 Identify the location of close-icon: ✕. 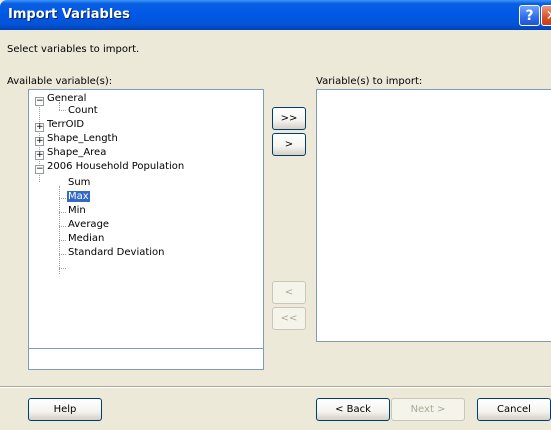
(546, 15).